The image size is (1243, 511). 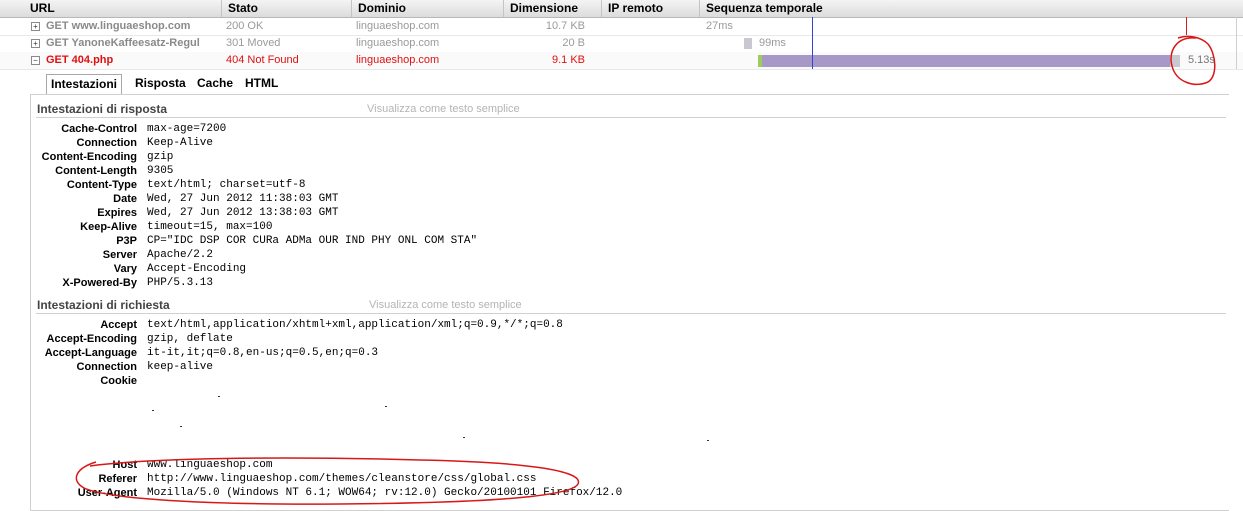 I want to click on annotation-ellipse-referer, so click(x=327, y=481).